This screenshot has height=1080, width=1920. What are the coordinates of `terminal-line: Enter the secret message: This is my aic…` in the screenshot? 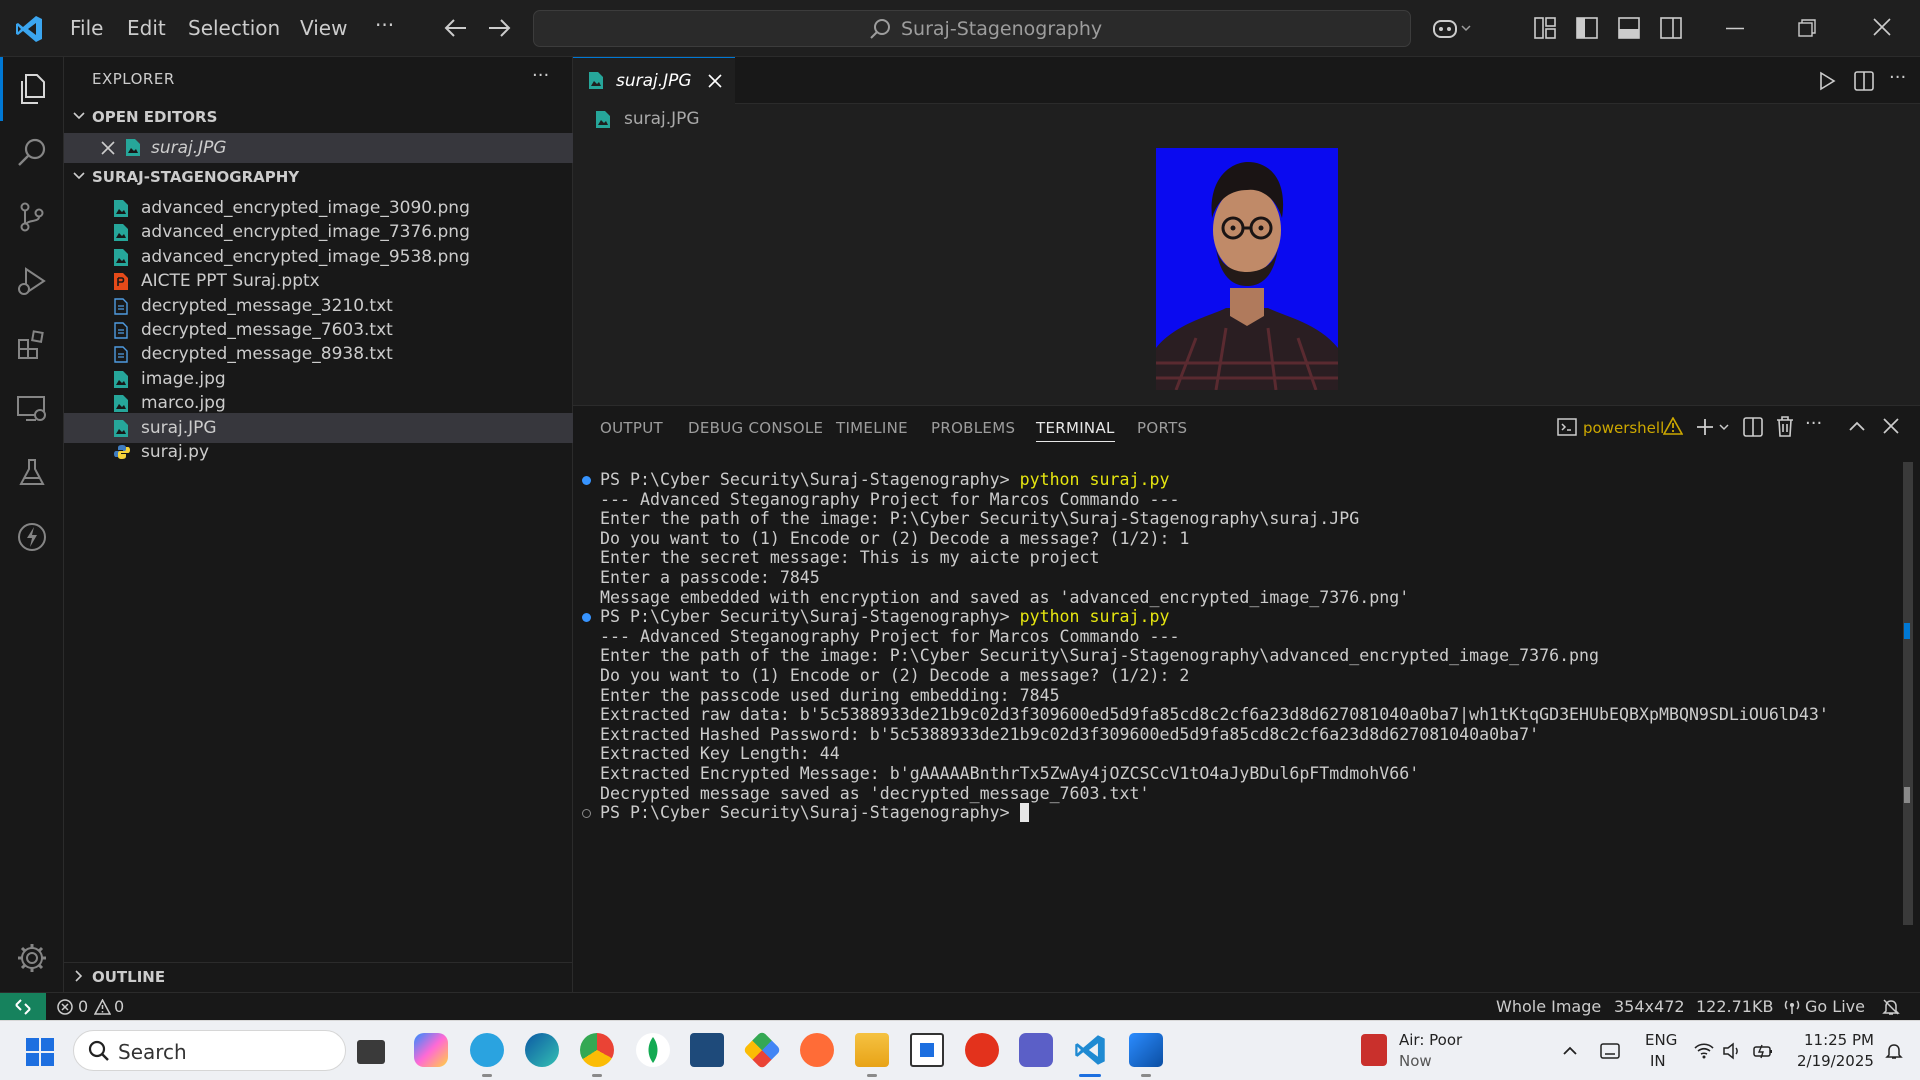 It's located at (850, 558).